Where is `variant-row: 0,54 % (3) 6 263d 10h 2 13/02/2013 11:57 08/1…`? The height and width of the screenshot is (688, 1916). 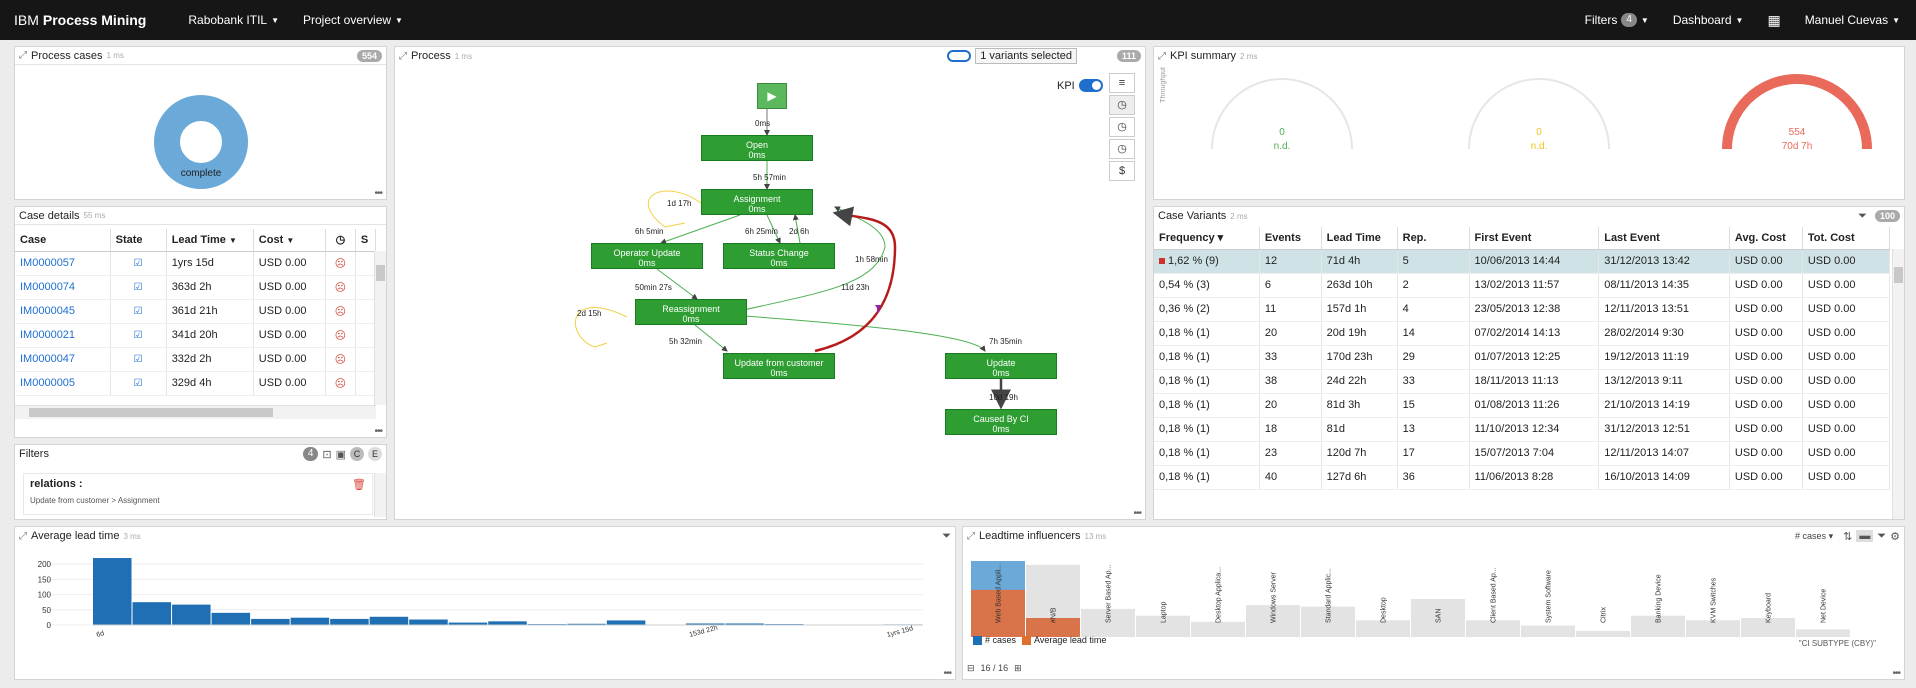
variant-row: 0,54 % (3) 6 263d 10h 2 13/02/2013 11:57 08/1… is located at coordinates (1522, 285).